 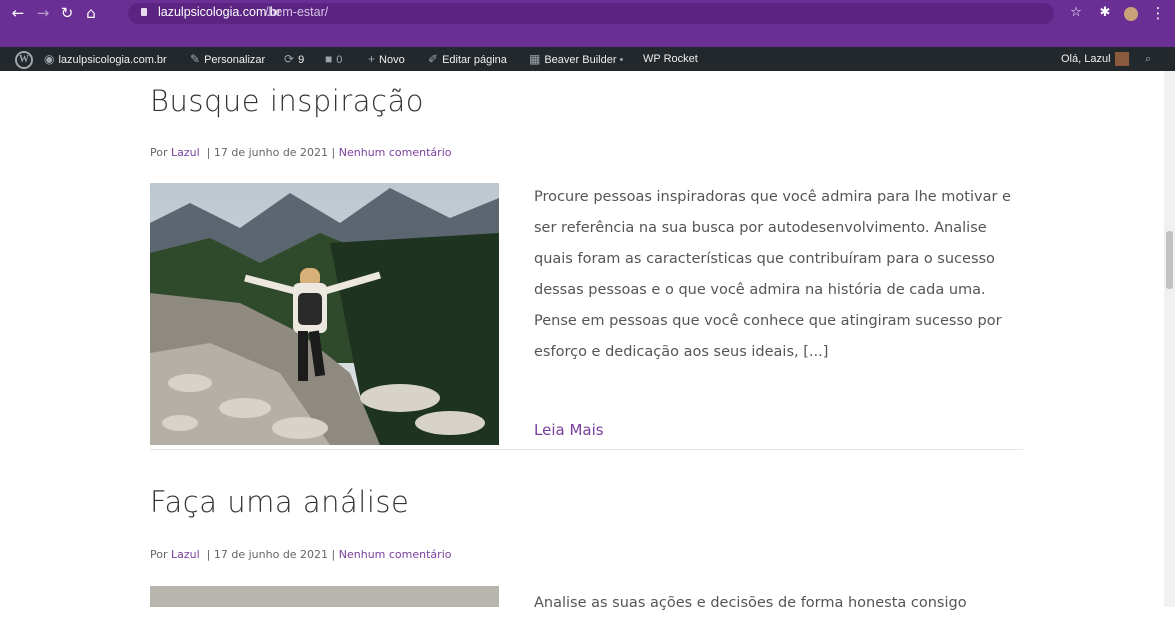 I want to click on browser-menu-icon: ⋮, so click(x=1158, y=13).